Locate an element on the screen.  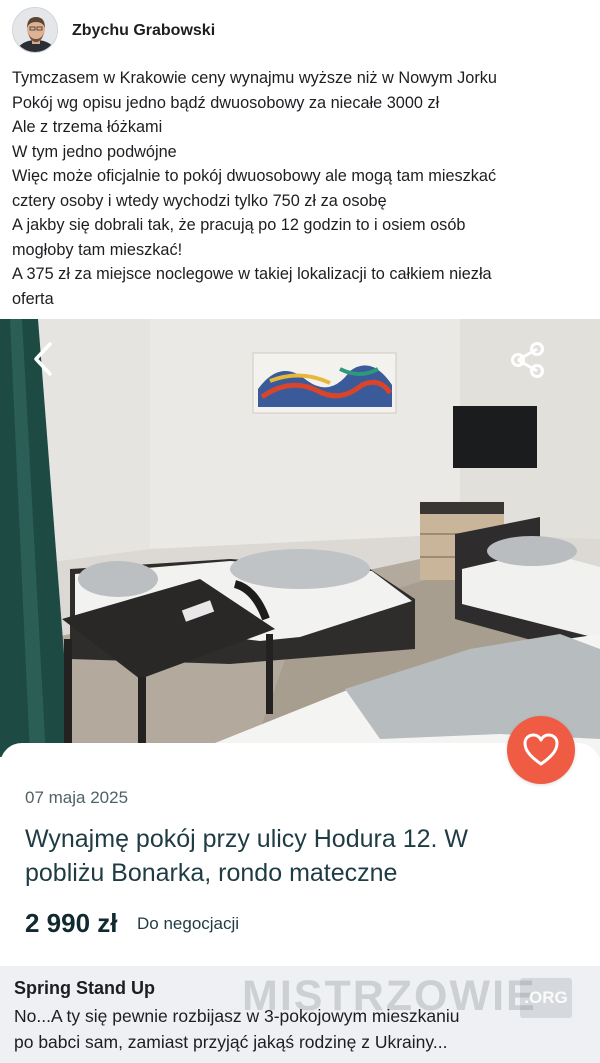
post-line: oferta is located at coordinates (33, 298).